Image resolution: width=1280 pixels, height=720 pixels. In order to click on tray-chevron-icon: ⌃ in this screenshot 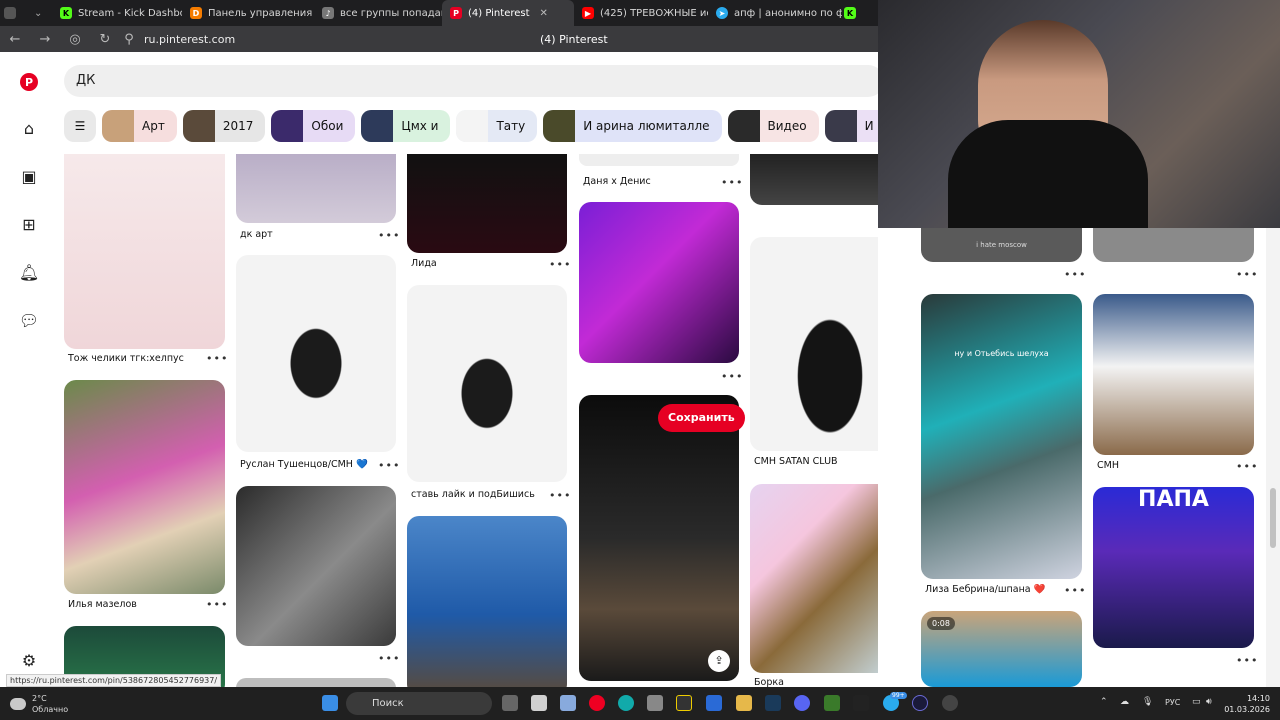, I will do `click(1104, 702)`.